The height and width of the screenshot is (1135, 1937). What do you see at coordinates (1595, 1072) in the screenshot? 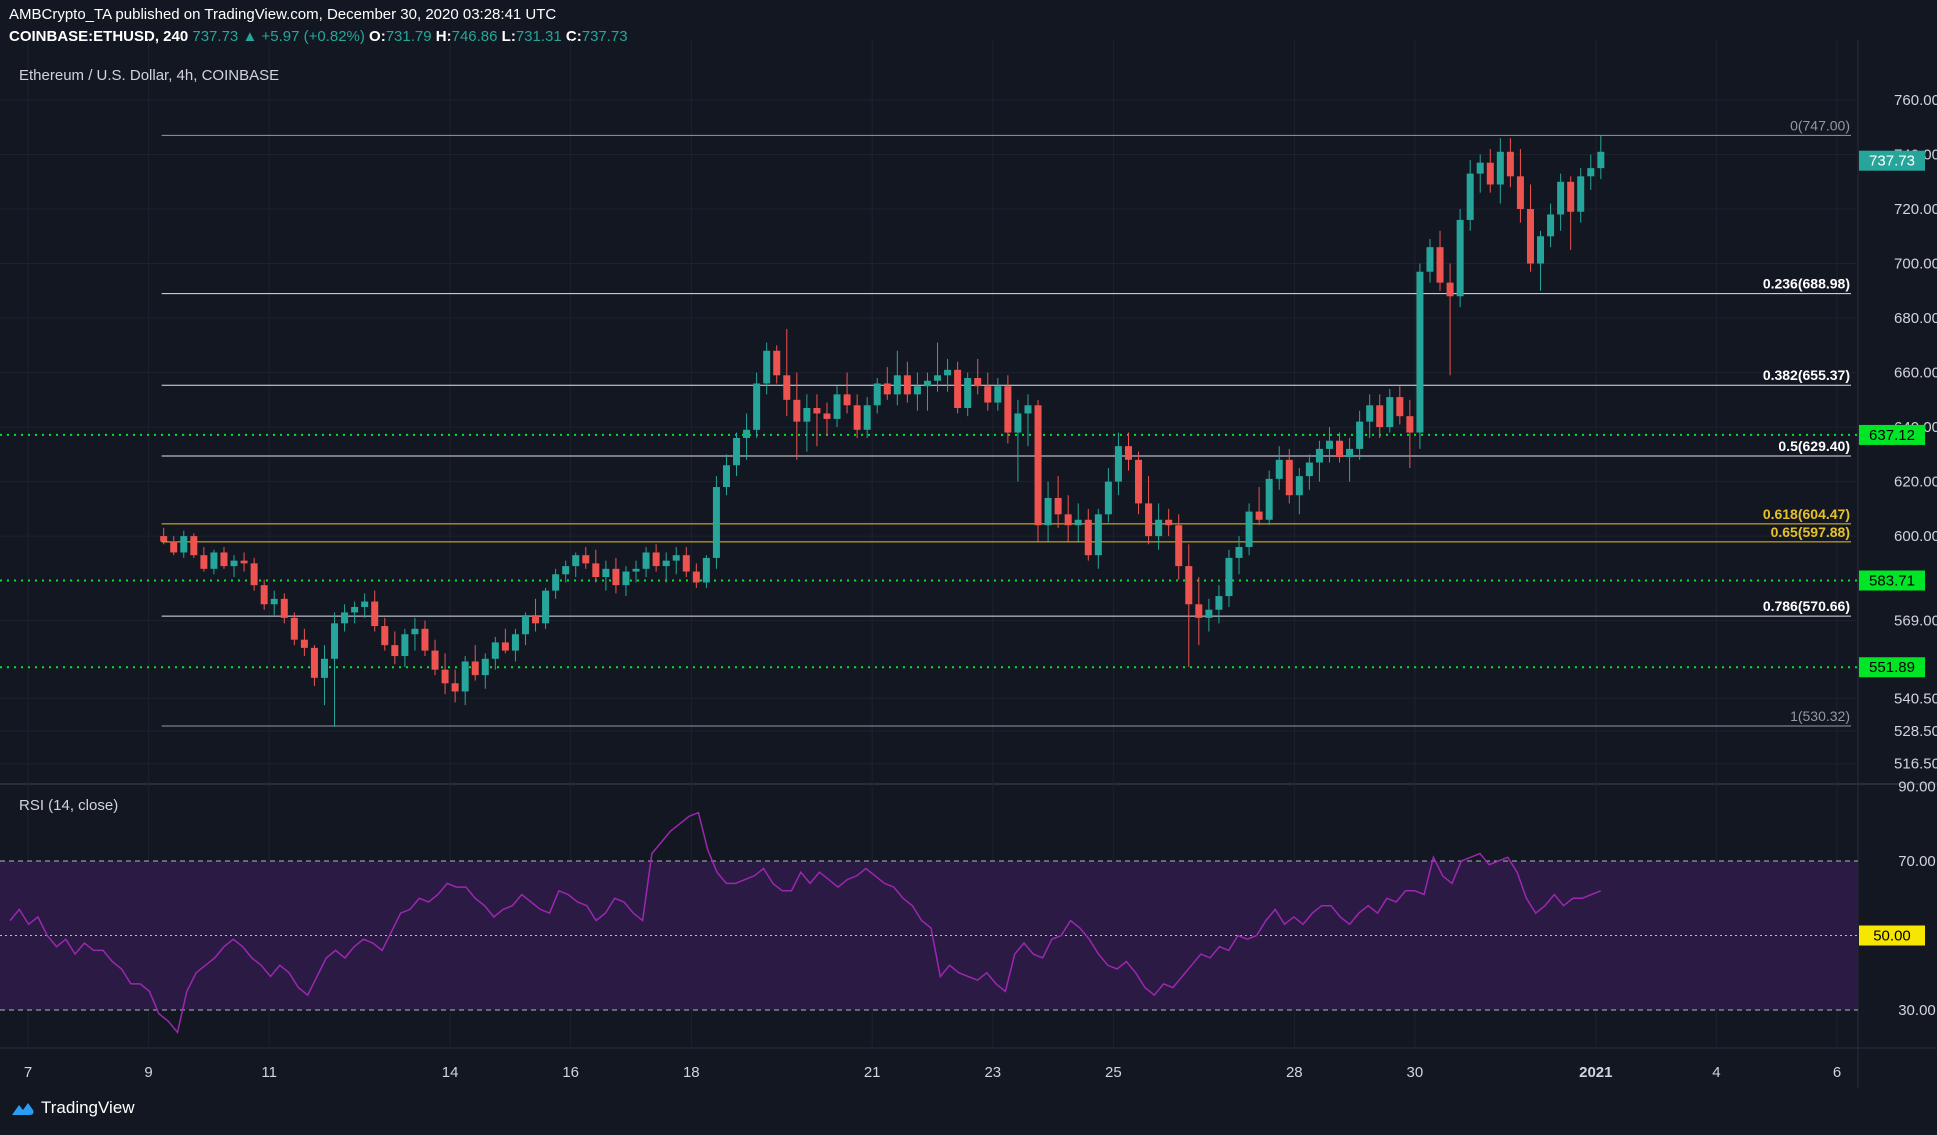
I see `x-tick-label: 2021` at bounding box center [1595, 1072].